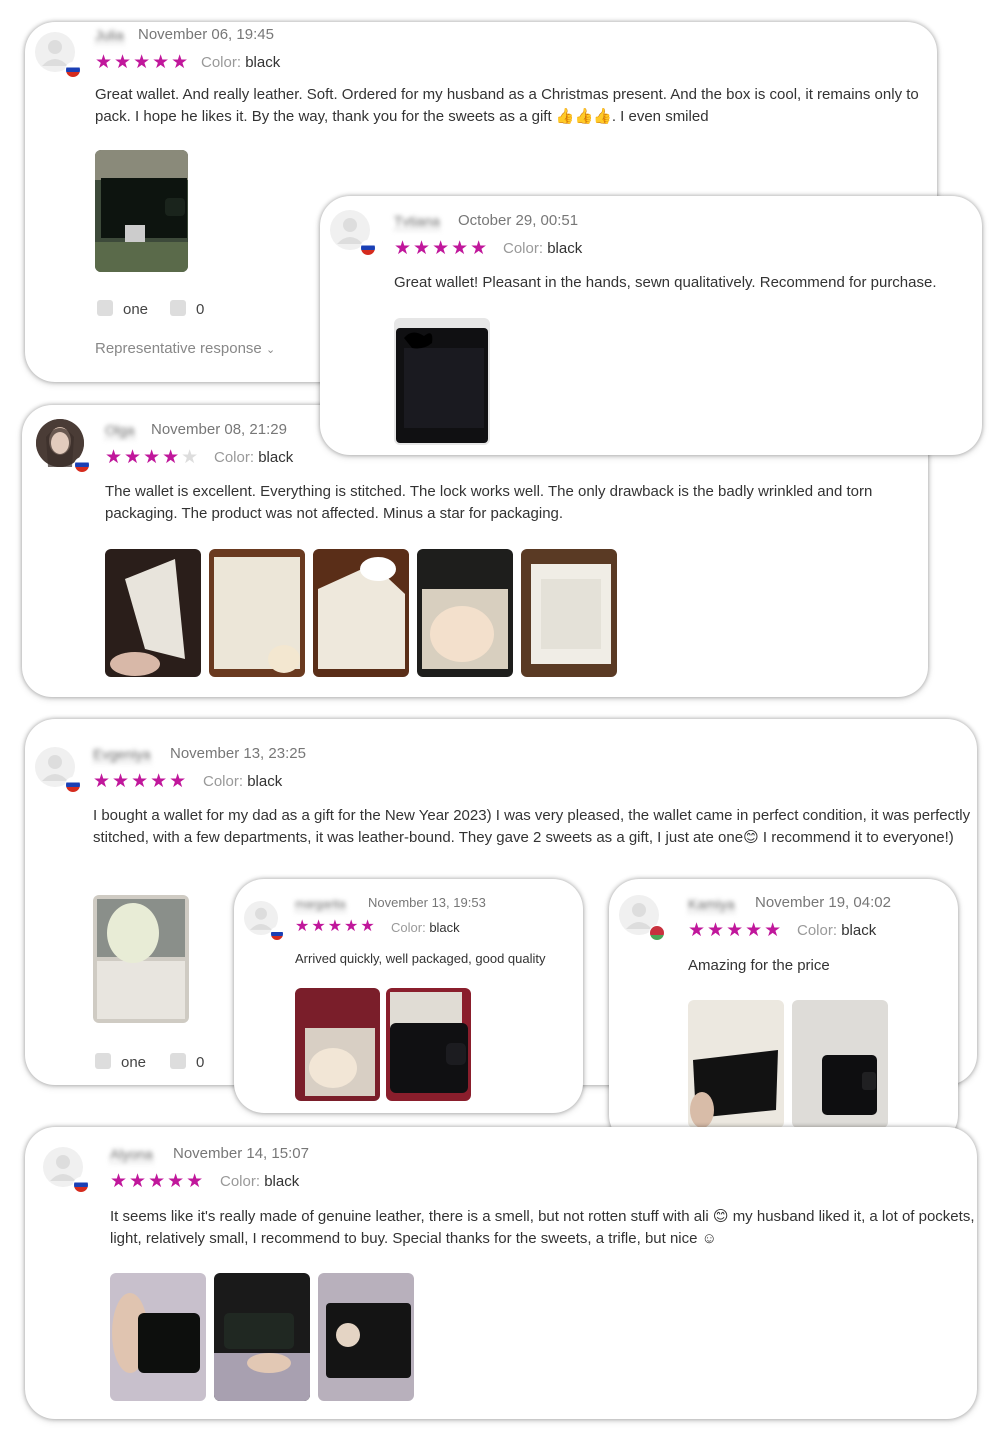  I want to click on reviewer-name: Julia, so click(109, 35).